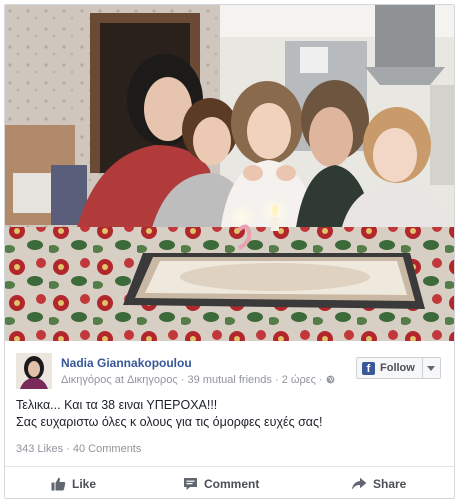 Image resolution: width=460 pixels, height=503 pixels. Describe the element at coordinates (58, 484) in the screenshot. I see `thumbs-up-icon` at that location.